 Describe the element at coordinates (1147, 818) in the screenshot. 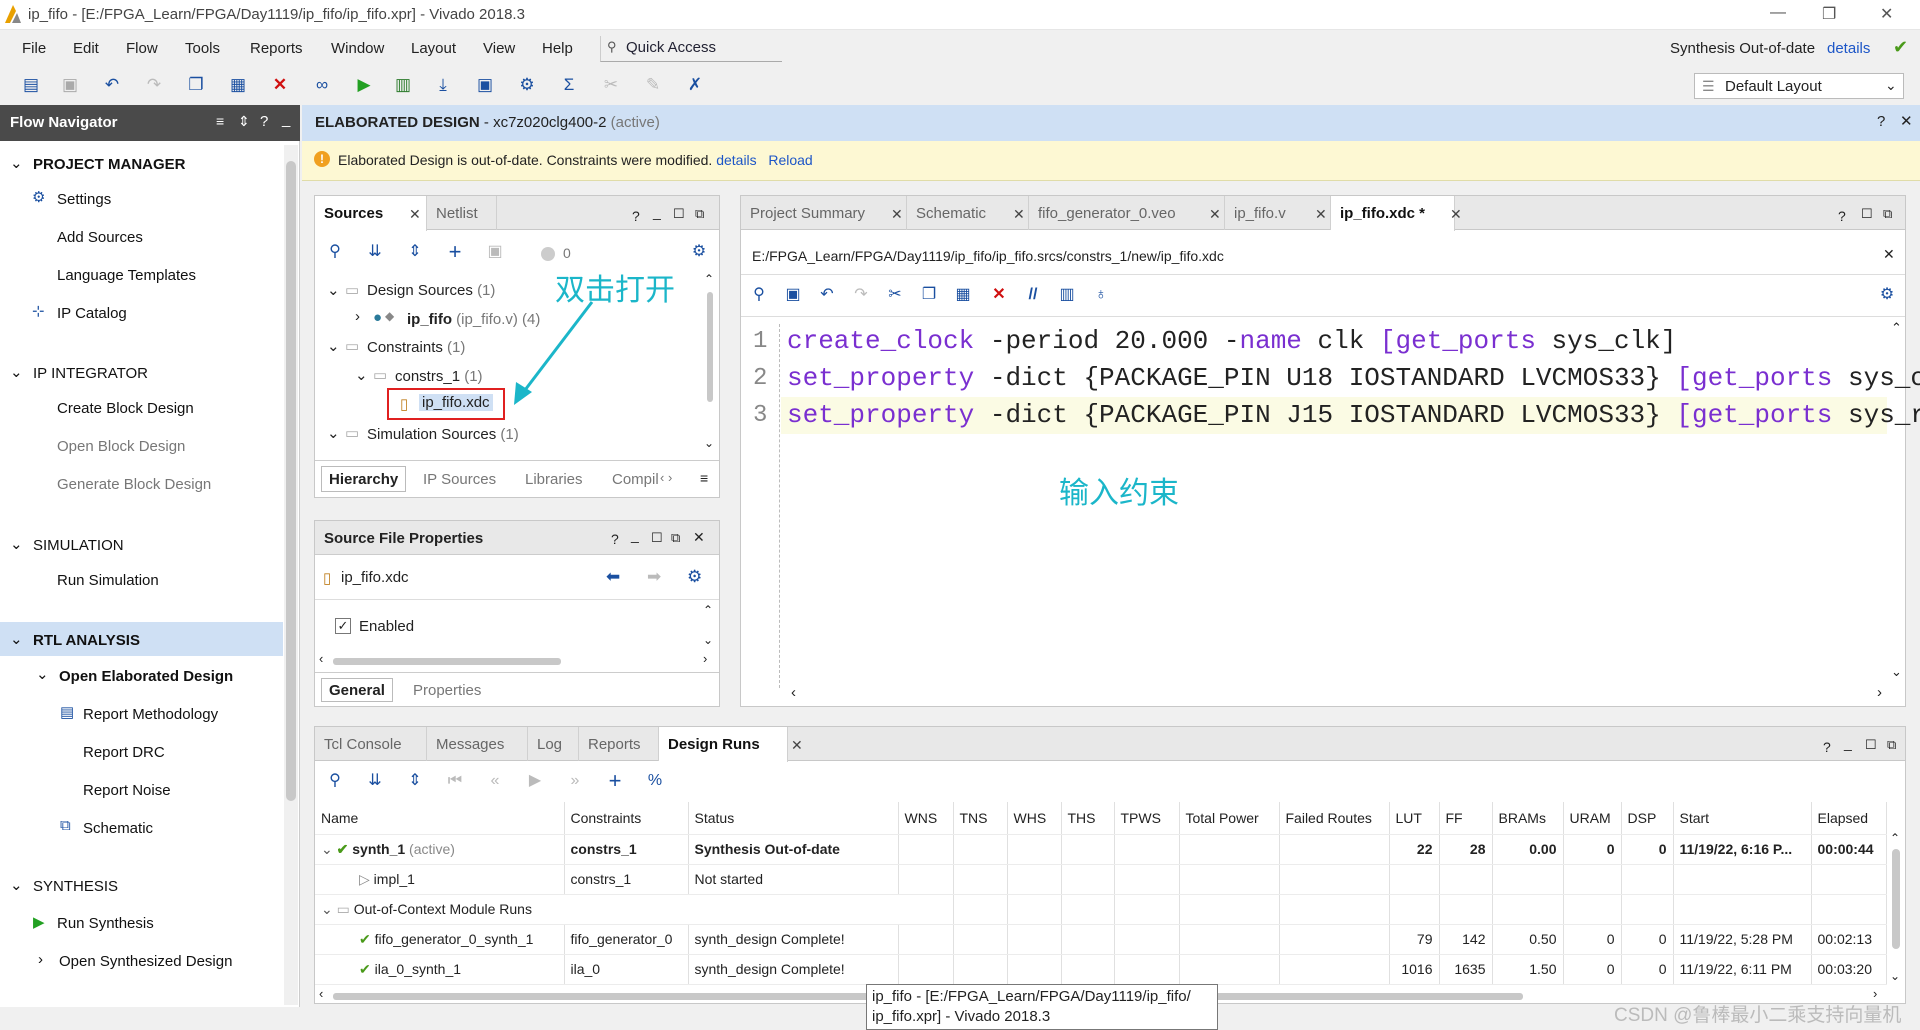

I see `col-tpws: TPWS` at that location.